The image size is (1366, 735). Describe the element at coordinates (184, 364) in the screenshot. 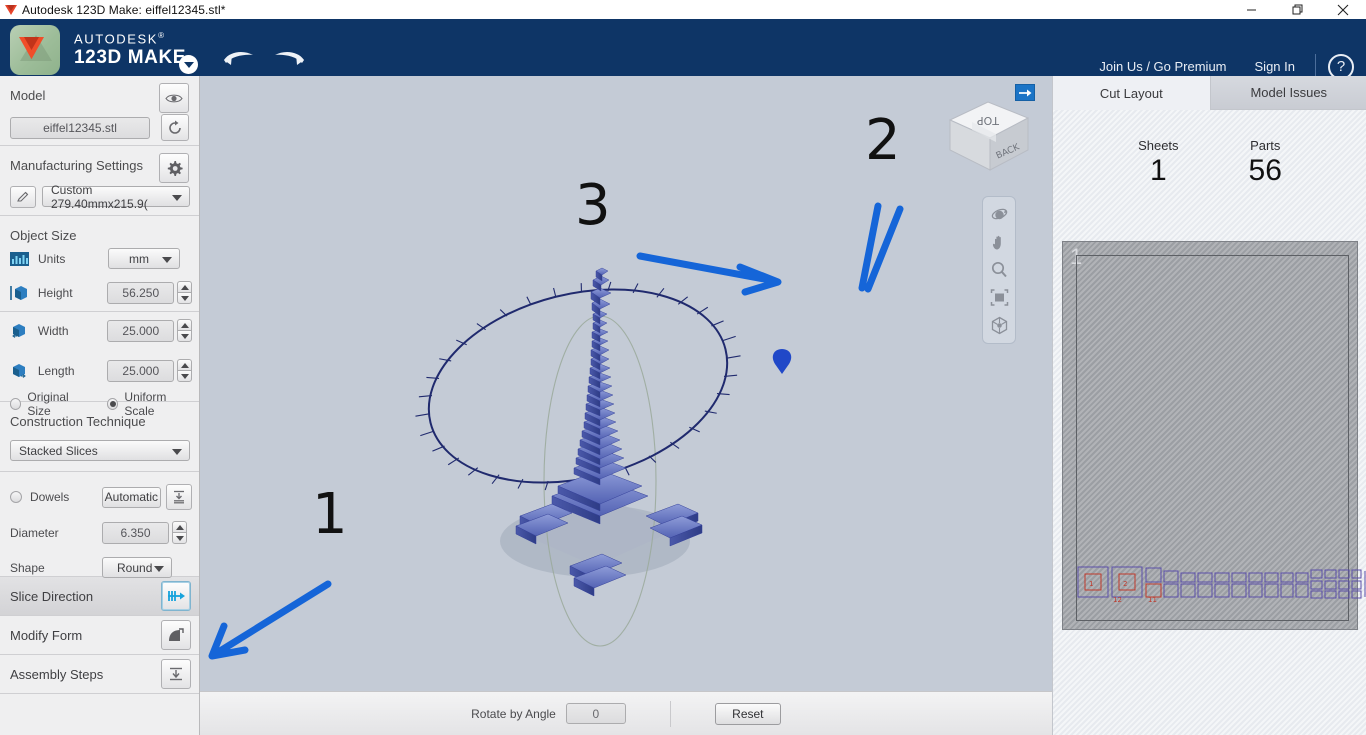

I see `length-stepper-up` at that location.